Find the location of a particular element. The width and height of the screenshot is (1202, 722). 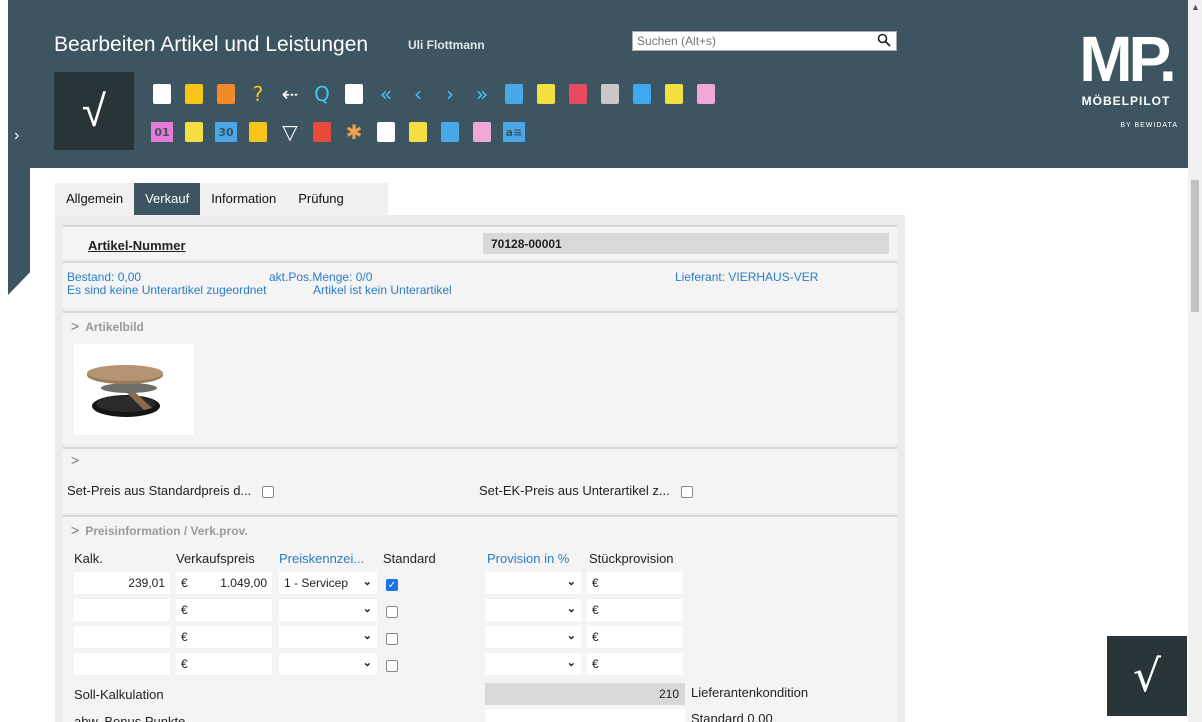

tab-information: Information is located at coordinates (243, 199).